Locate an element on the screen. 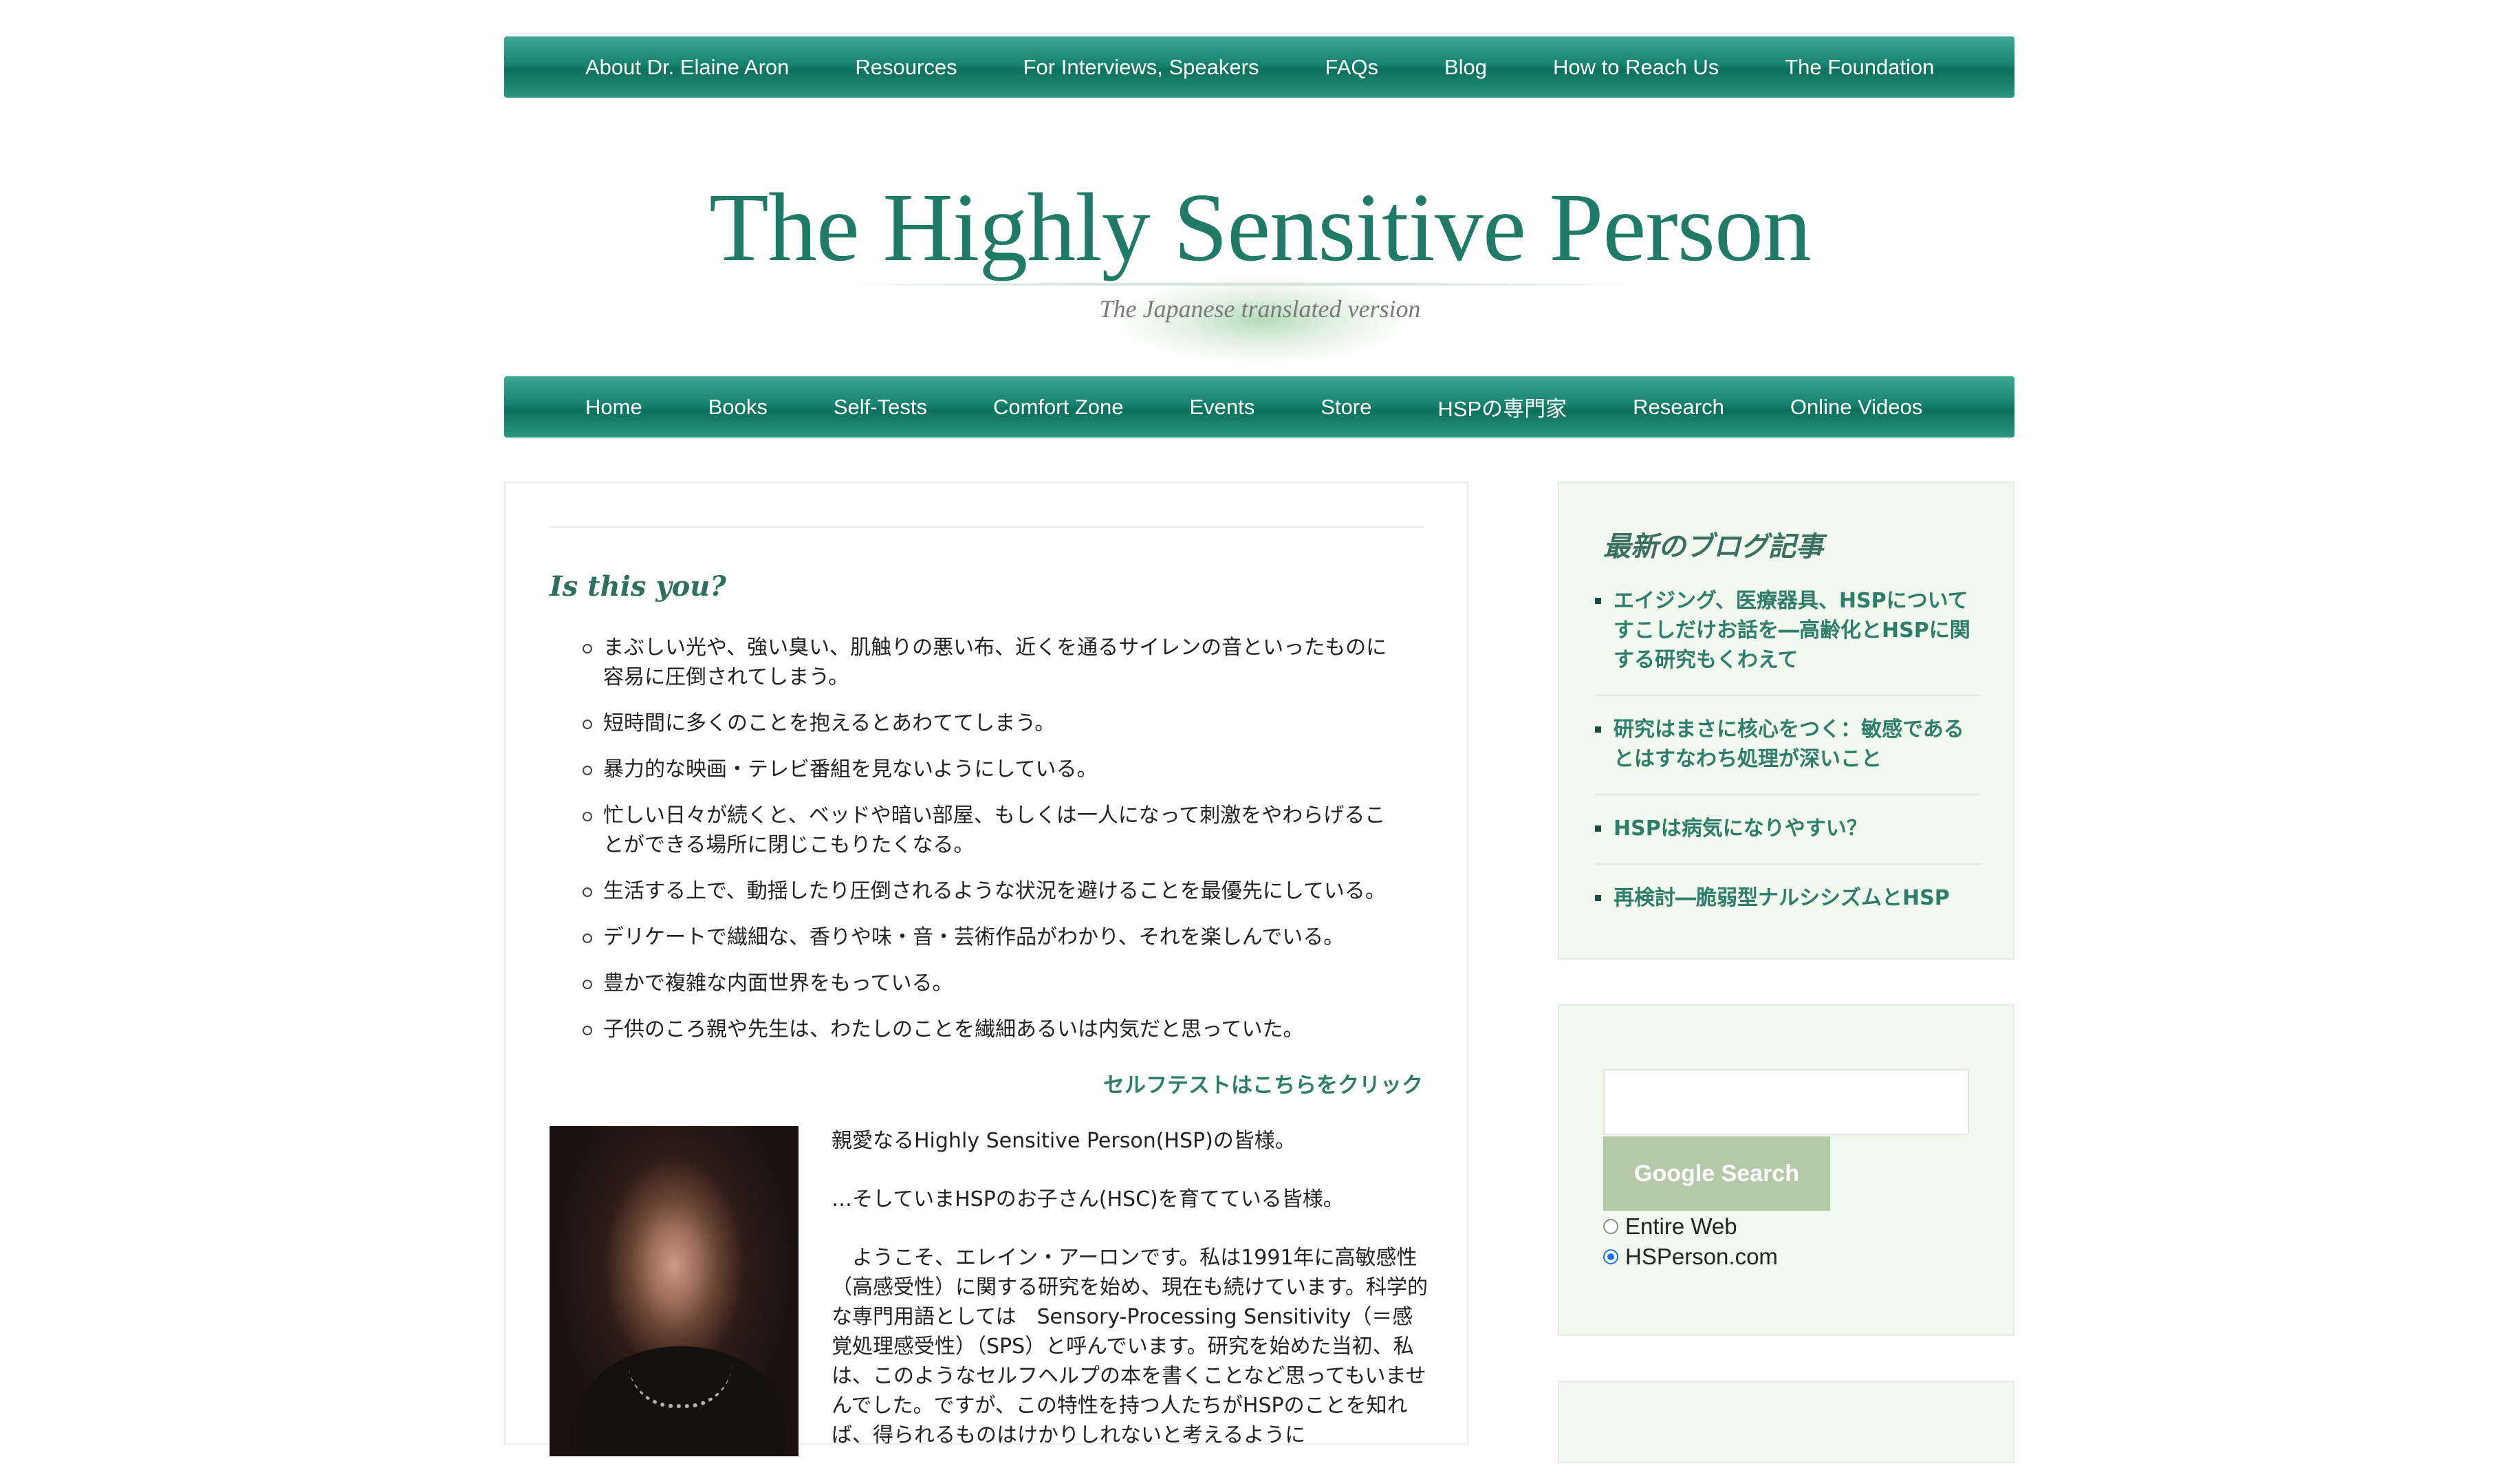 This screenshot has height=1479, width=2520. intro-paragraph: …そしていまHSPのお子さん(HSC)を育てている皆様。 is located at coordinates (1088, 1199).